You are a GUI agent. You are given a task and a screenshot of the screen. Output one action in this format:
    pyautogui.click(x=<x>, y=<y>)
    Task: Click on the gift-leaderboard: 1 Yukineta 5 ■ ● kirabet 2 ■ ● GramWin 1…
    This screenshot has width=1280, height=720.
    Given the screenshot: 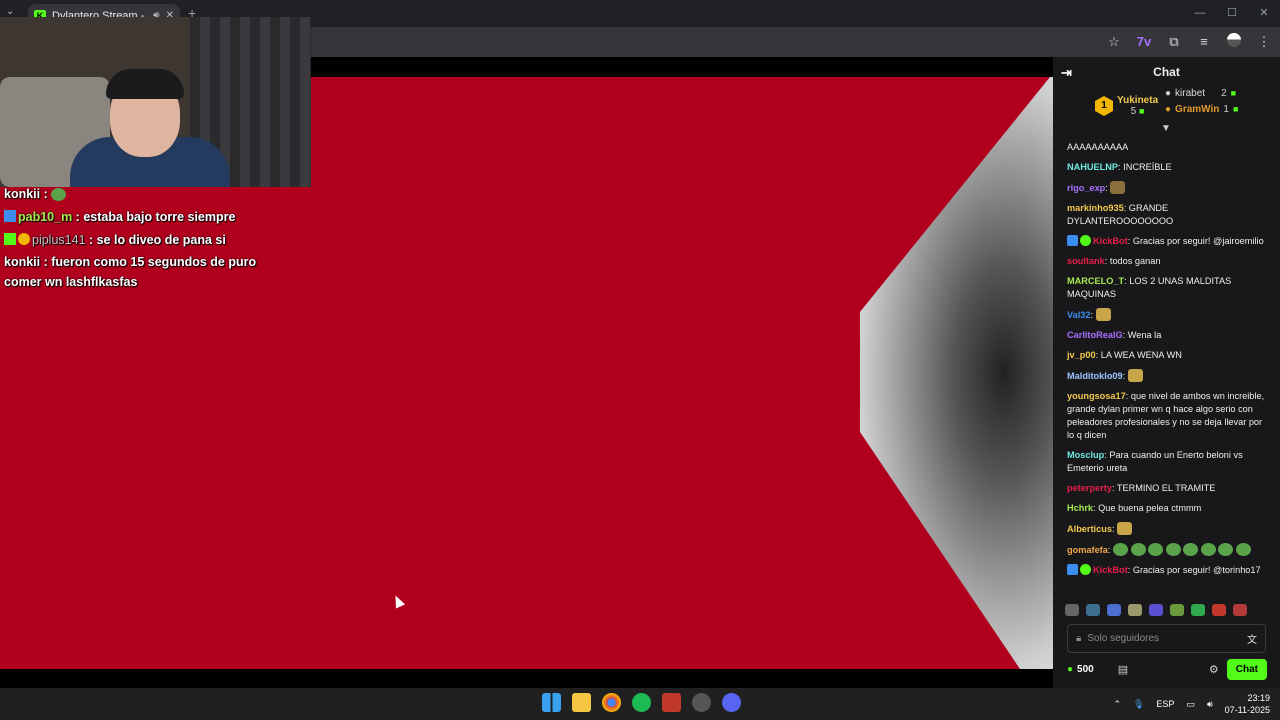 What is the action you would take?
    pyautogui.click(x=1166, y=111)
    